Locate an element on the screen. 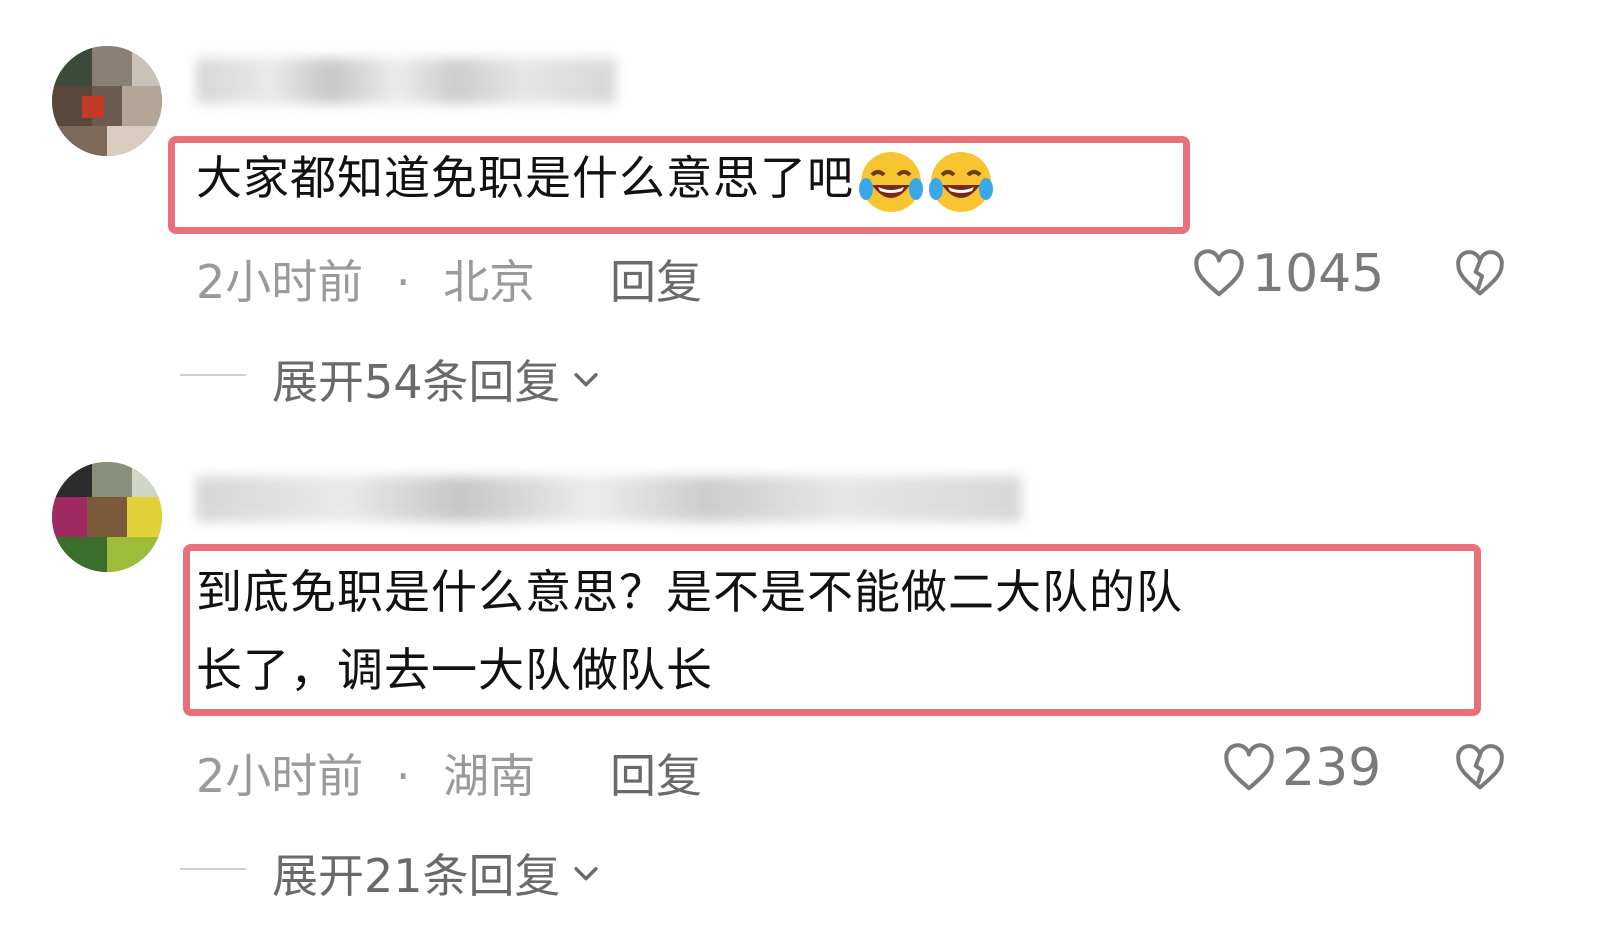 This screenshot has height=936, width=1600. location: 北京 is located at coordinates (489, 282).